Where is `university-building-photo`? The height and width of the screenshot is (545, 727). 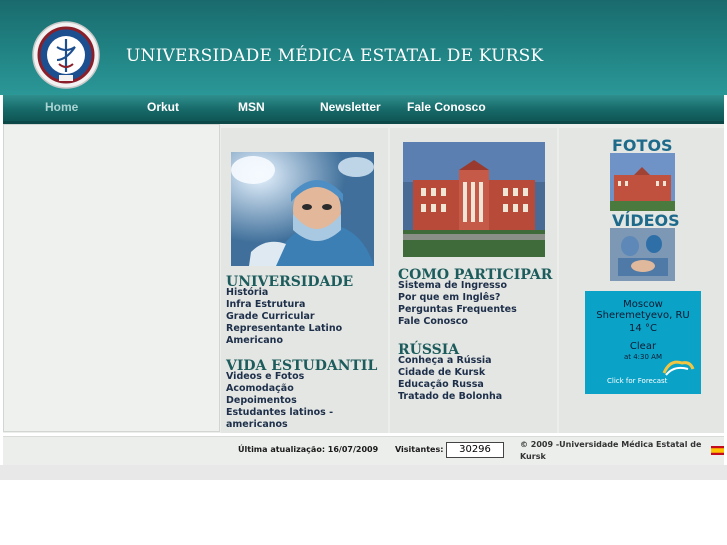 university-building-photo is located at coordinates (474, 199).